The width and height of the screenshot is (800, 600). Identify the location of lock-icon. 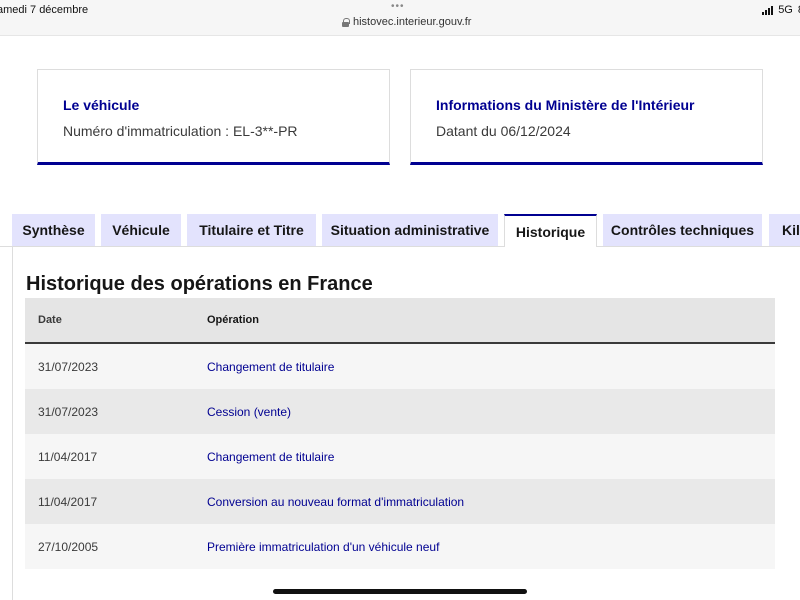
(346, 22).